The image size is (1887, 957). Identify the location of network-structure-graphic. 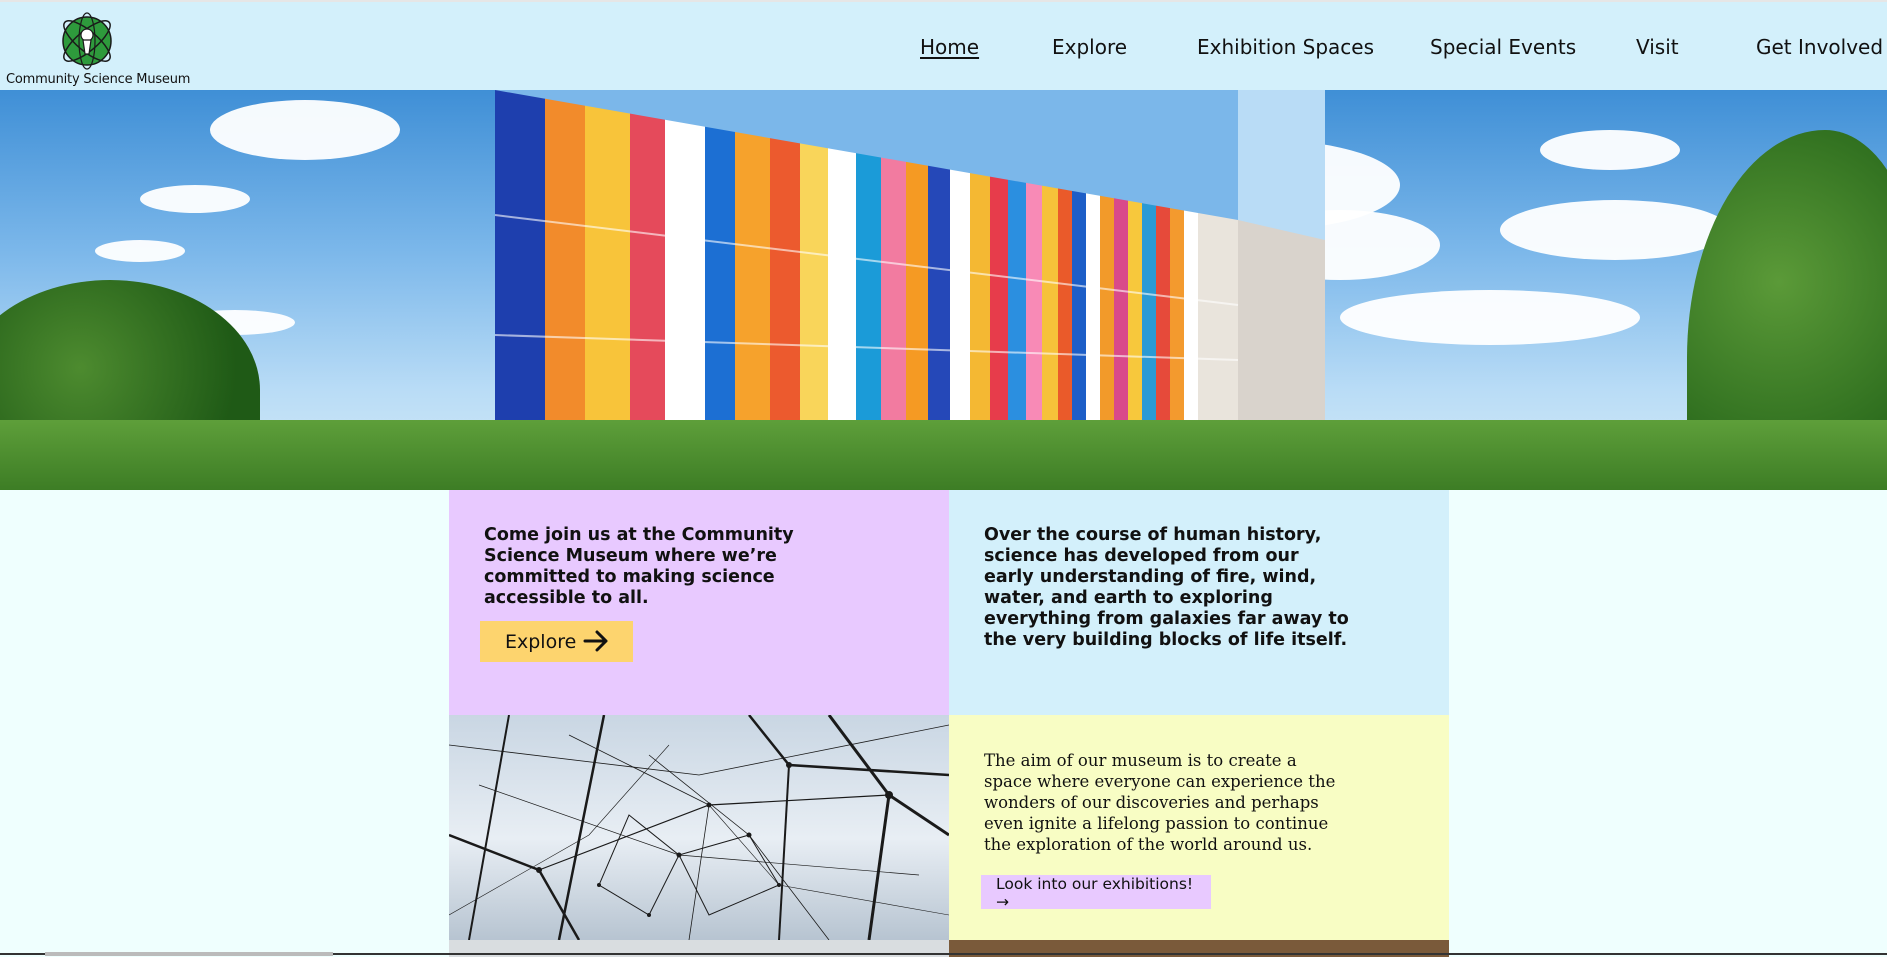
(699, 827).